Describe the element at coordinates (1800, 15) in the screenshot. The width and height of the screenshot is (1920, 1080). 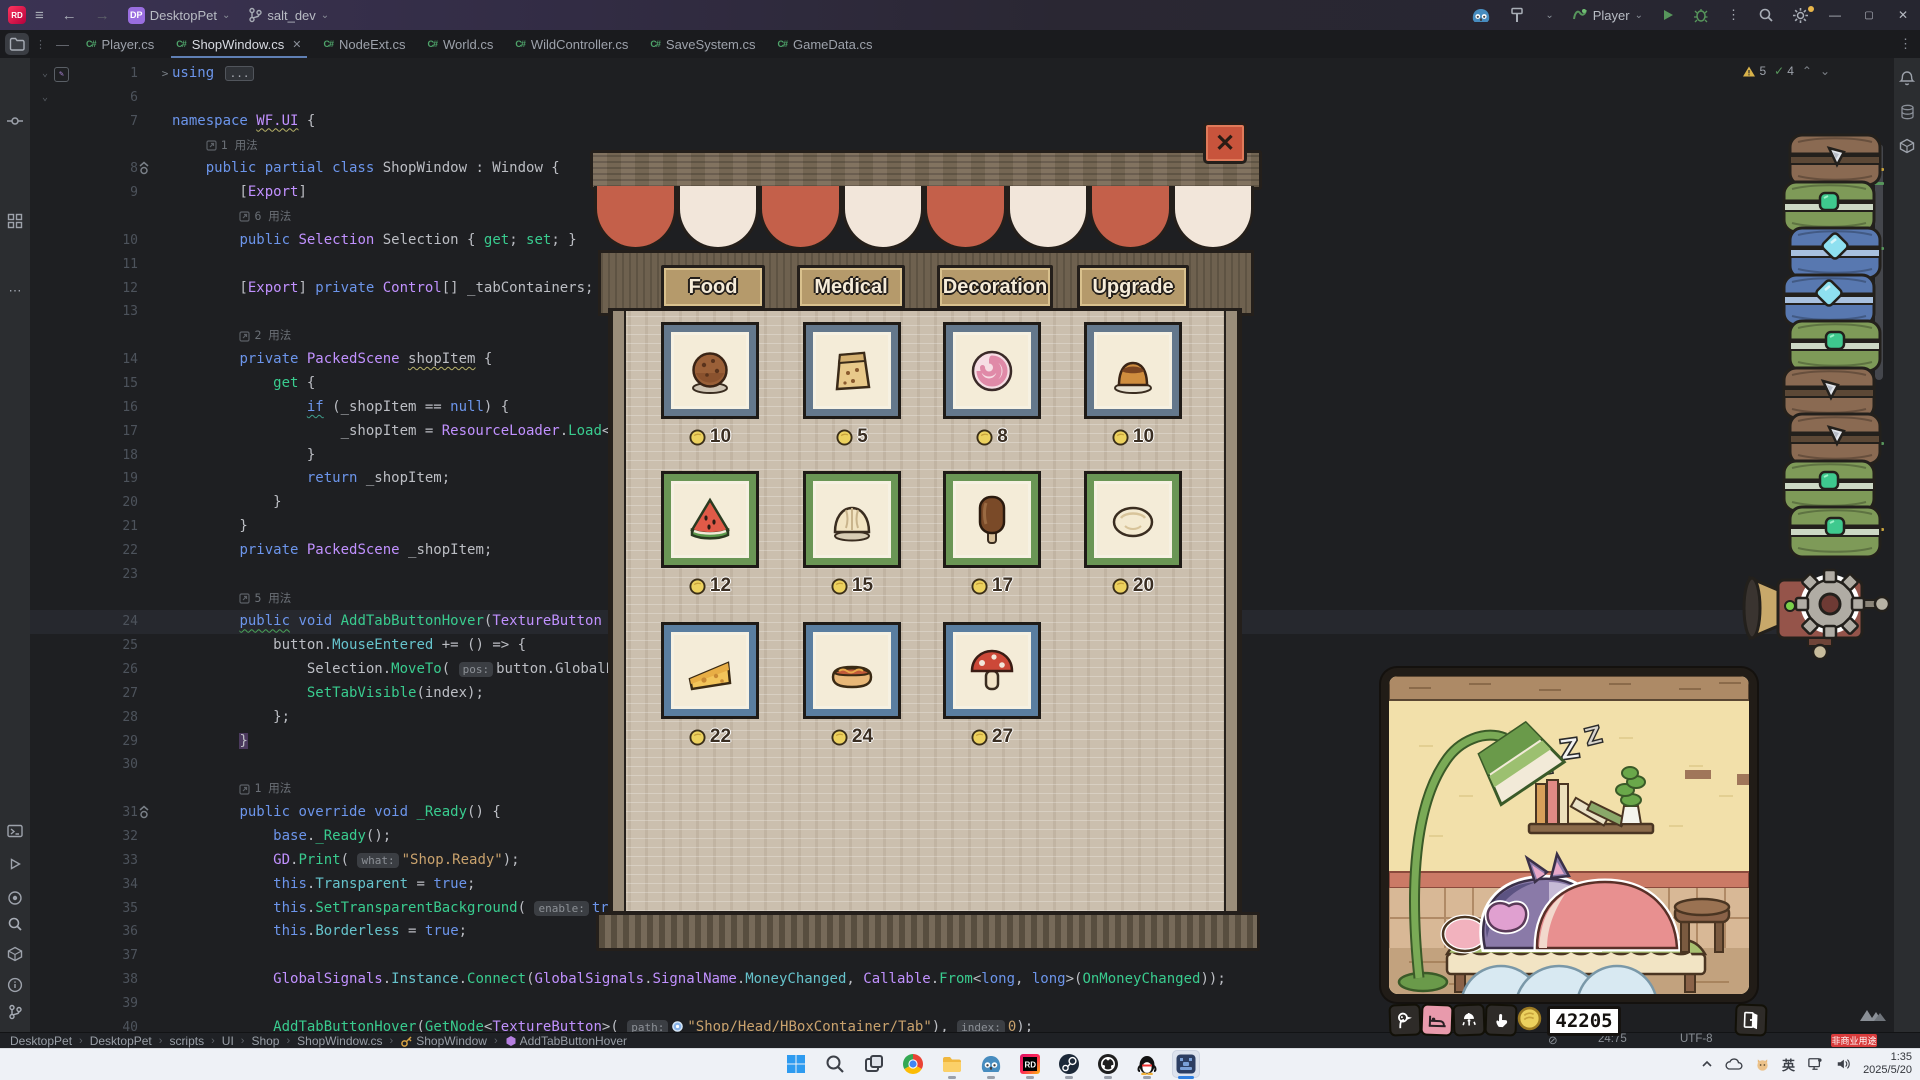
I see `settings-button` at that location.